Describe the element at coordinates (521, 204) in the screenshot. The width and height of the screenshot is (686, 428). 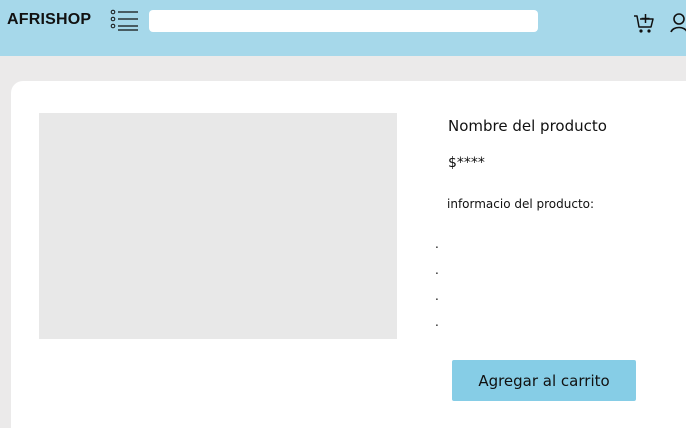
I see `product-info-label: informacio del producto:` at that location.